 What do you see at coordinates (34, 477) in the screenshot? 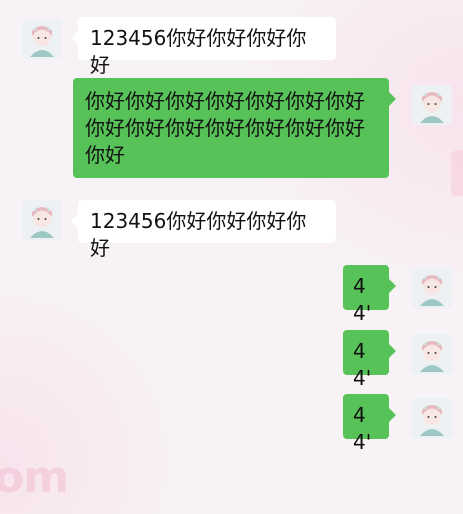
I see `background-decoration: om` at bounding box center [34, 477].